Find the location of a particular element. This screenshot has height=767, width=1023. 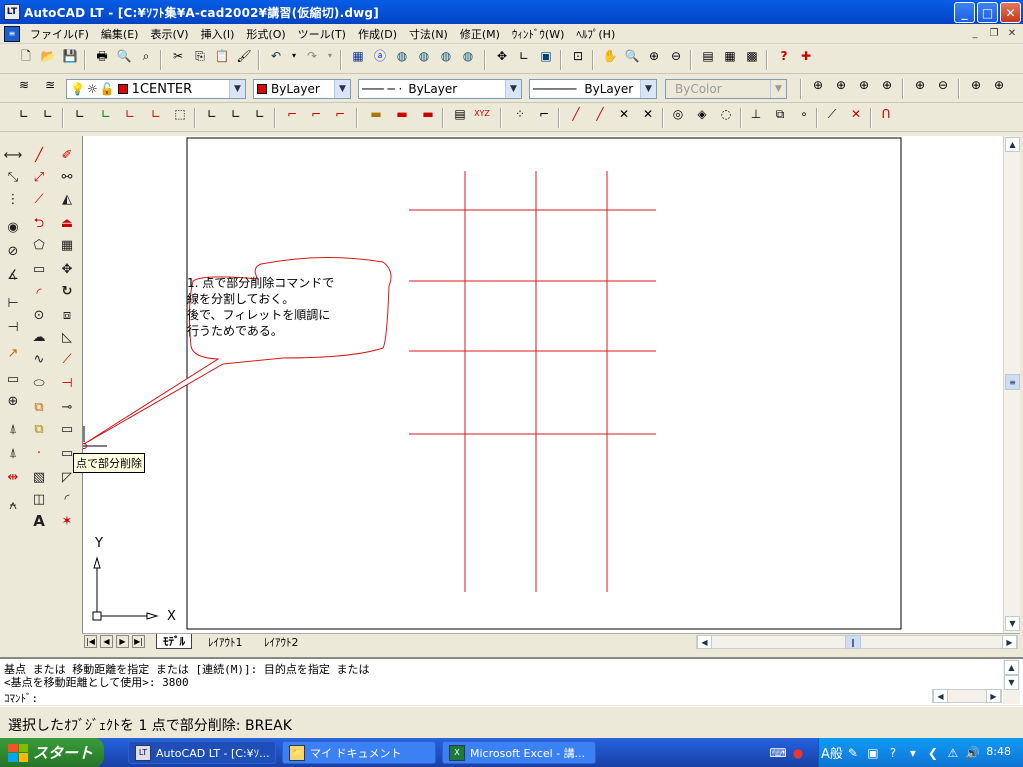

pan-realtime-icon: ✥ is located at coordinates (502, 56).